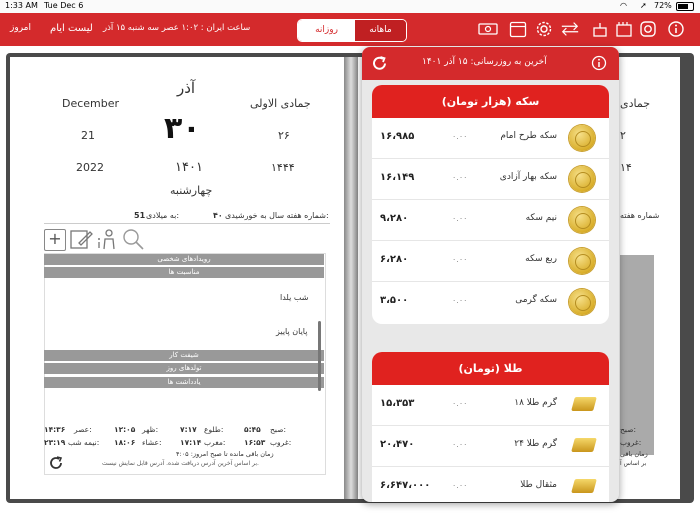 The width and height of the screenshot is (700, 525). I want to click on price-name: گرم طلا ۲۴, so click(535, 444).